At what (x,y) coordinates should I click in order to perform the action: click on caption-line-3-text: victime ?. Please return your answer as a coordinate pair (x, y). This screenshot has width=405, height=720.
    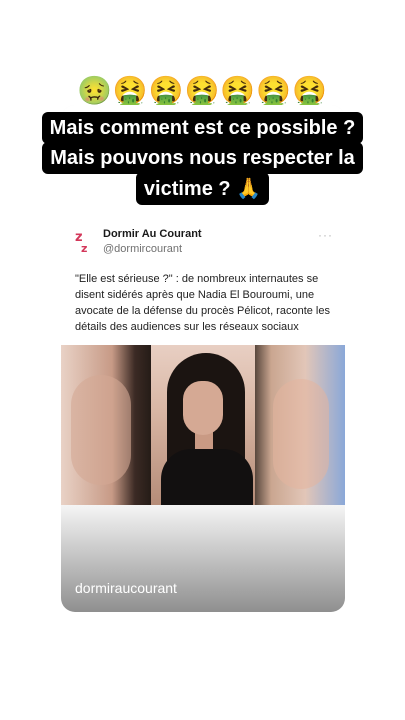
    Looking at the image, I should click on (187, 189).